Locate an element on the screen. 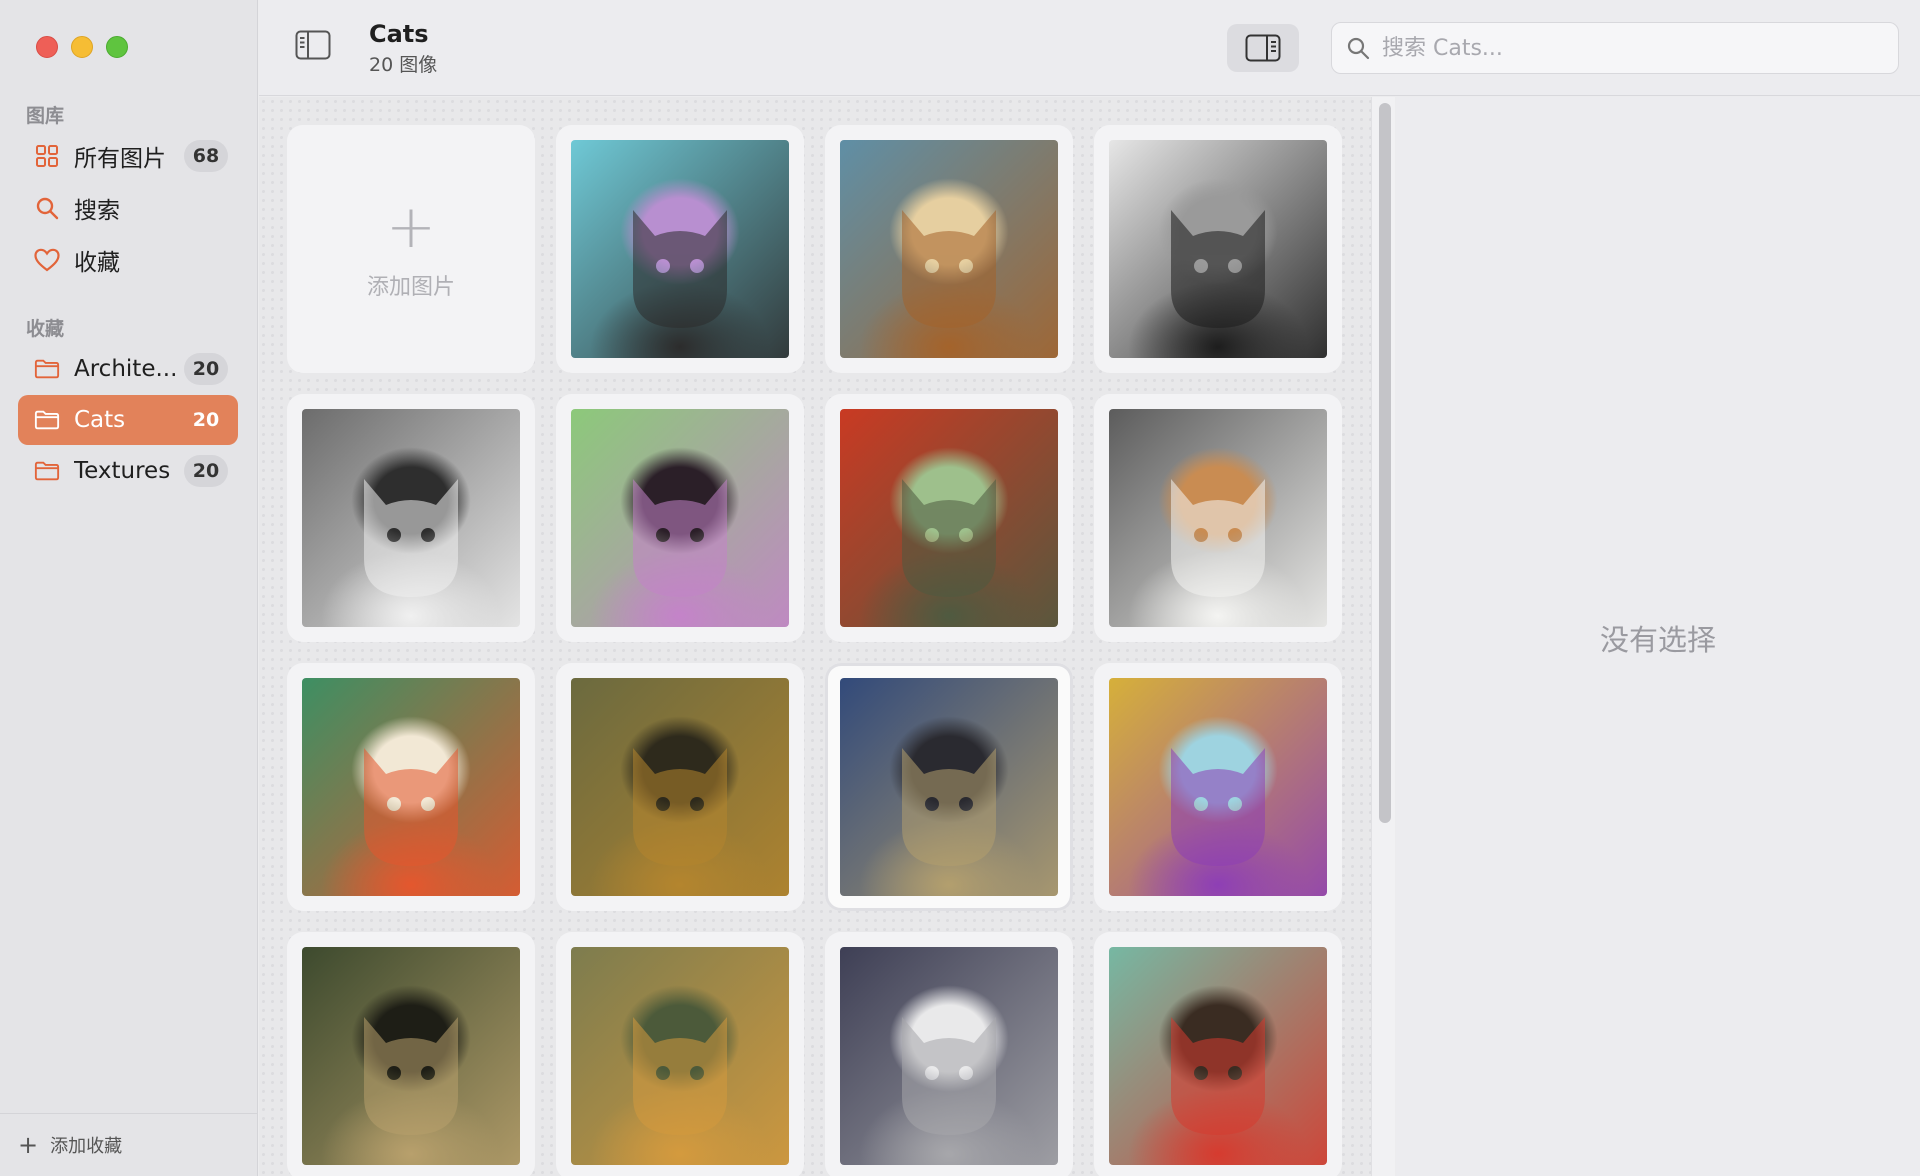 The width and height of the screenshot is (1920, 1176). search-field is located at coordinates (1615, 48).